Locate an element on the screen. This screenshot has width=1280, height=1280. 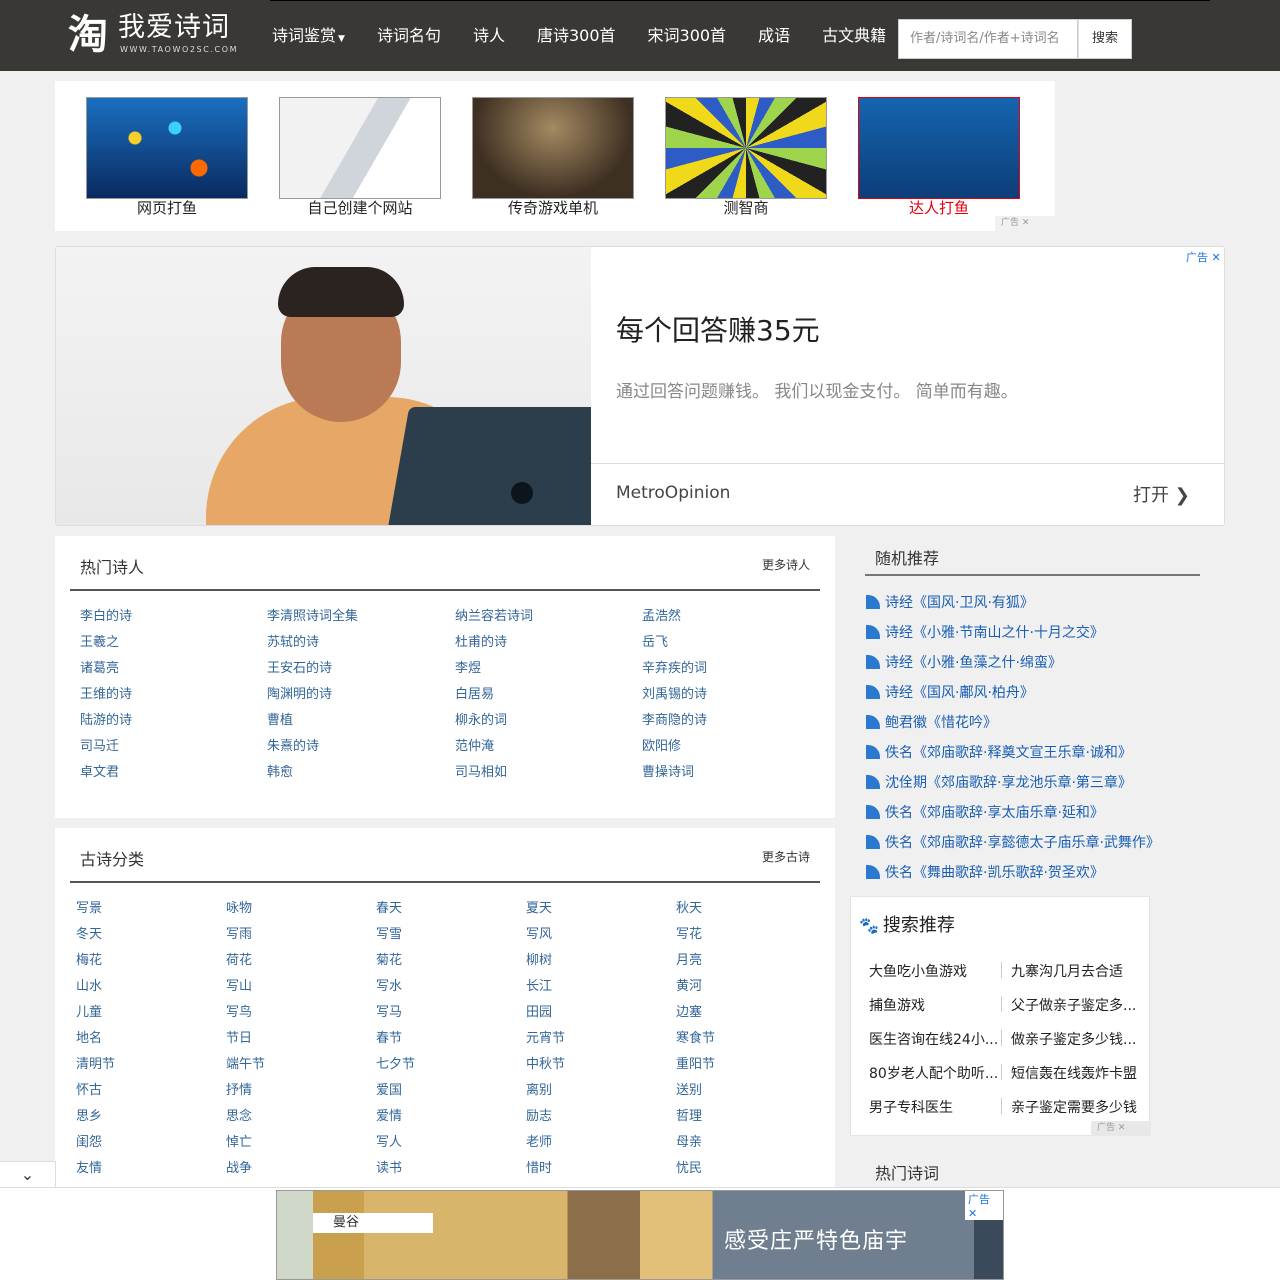
random-rec-item: 佚名《郊庙歌辞·享太庙乐章·延和》 is located at coordinates (985, 812).